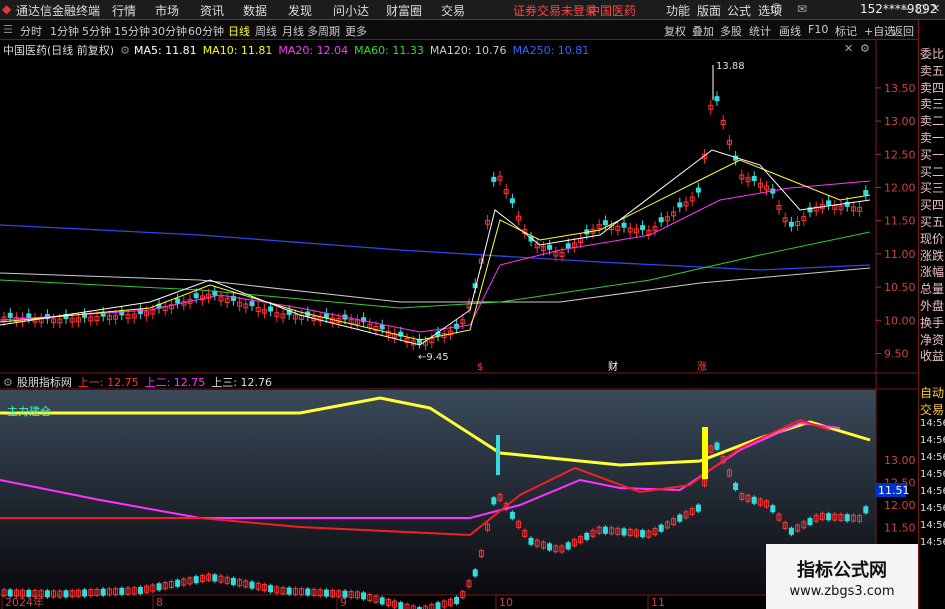 This screenshot has width=945, height=609. What do you see at coordinates (453, 10) in the screenshot?
I see `menu-7: 交易` at bounding box center [453, 10].